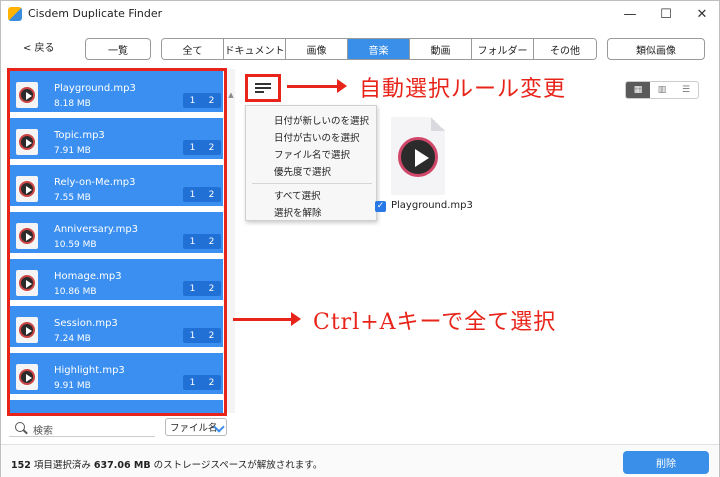  Describe the element at coordinates (298, 212) in the screenshot. I see `menu-item-deselect: 選択を解除` at that location.